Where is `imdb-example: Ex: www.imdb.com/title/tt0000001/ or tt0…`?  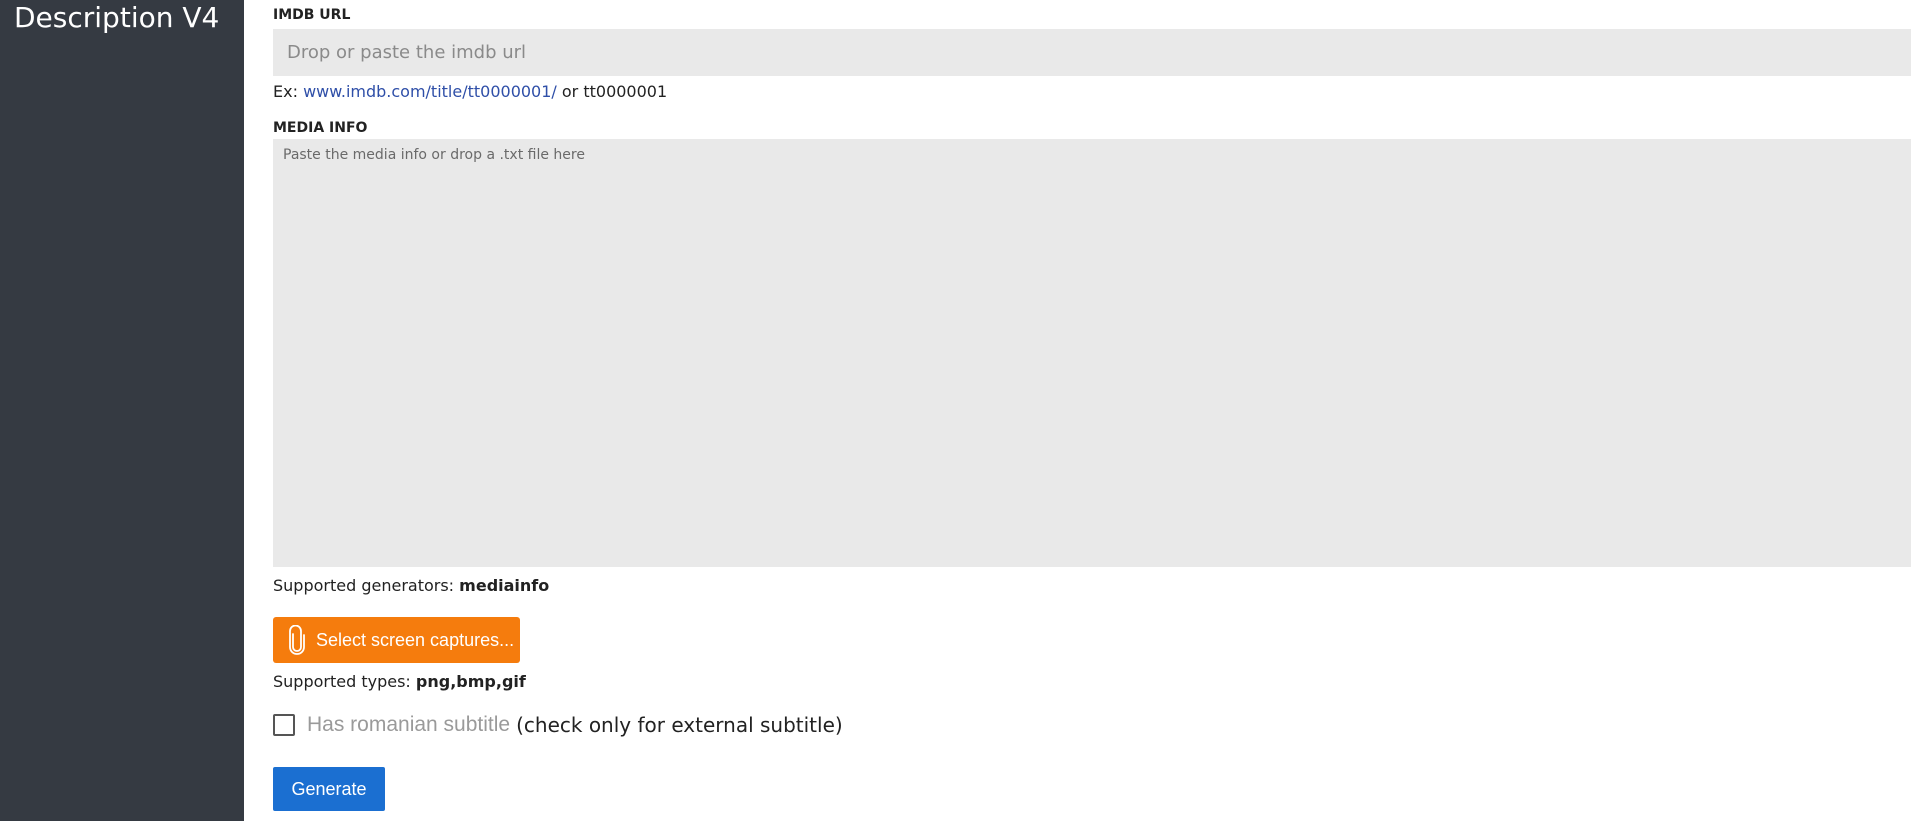 imdb-example: Ex: www.imdb.com/title/tt0000001/ or tt0… is located at coordinates (470, 91).